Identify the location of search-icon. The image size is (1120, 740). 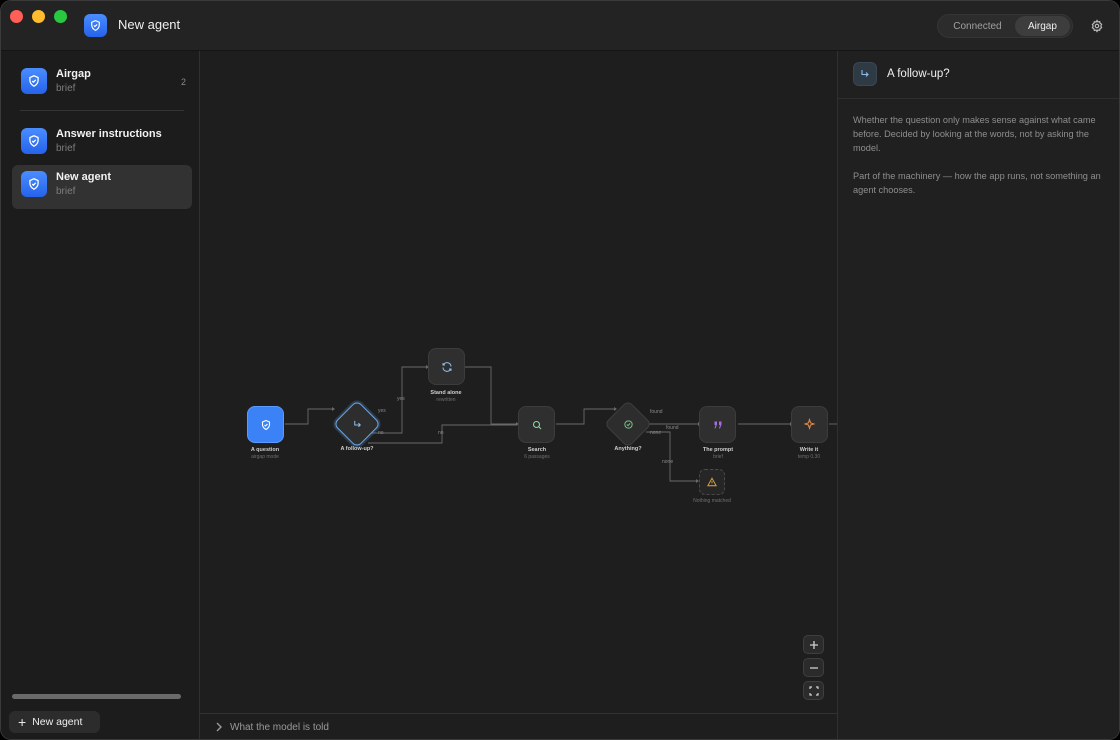
(536, 424).